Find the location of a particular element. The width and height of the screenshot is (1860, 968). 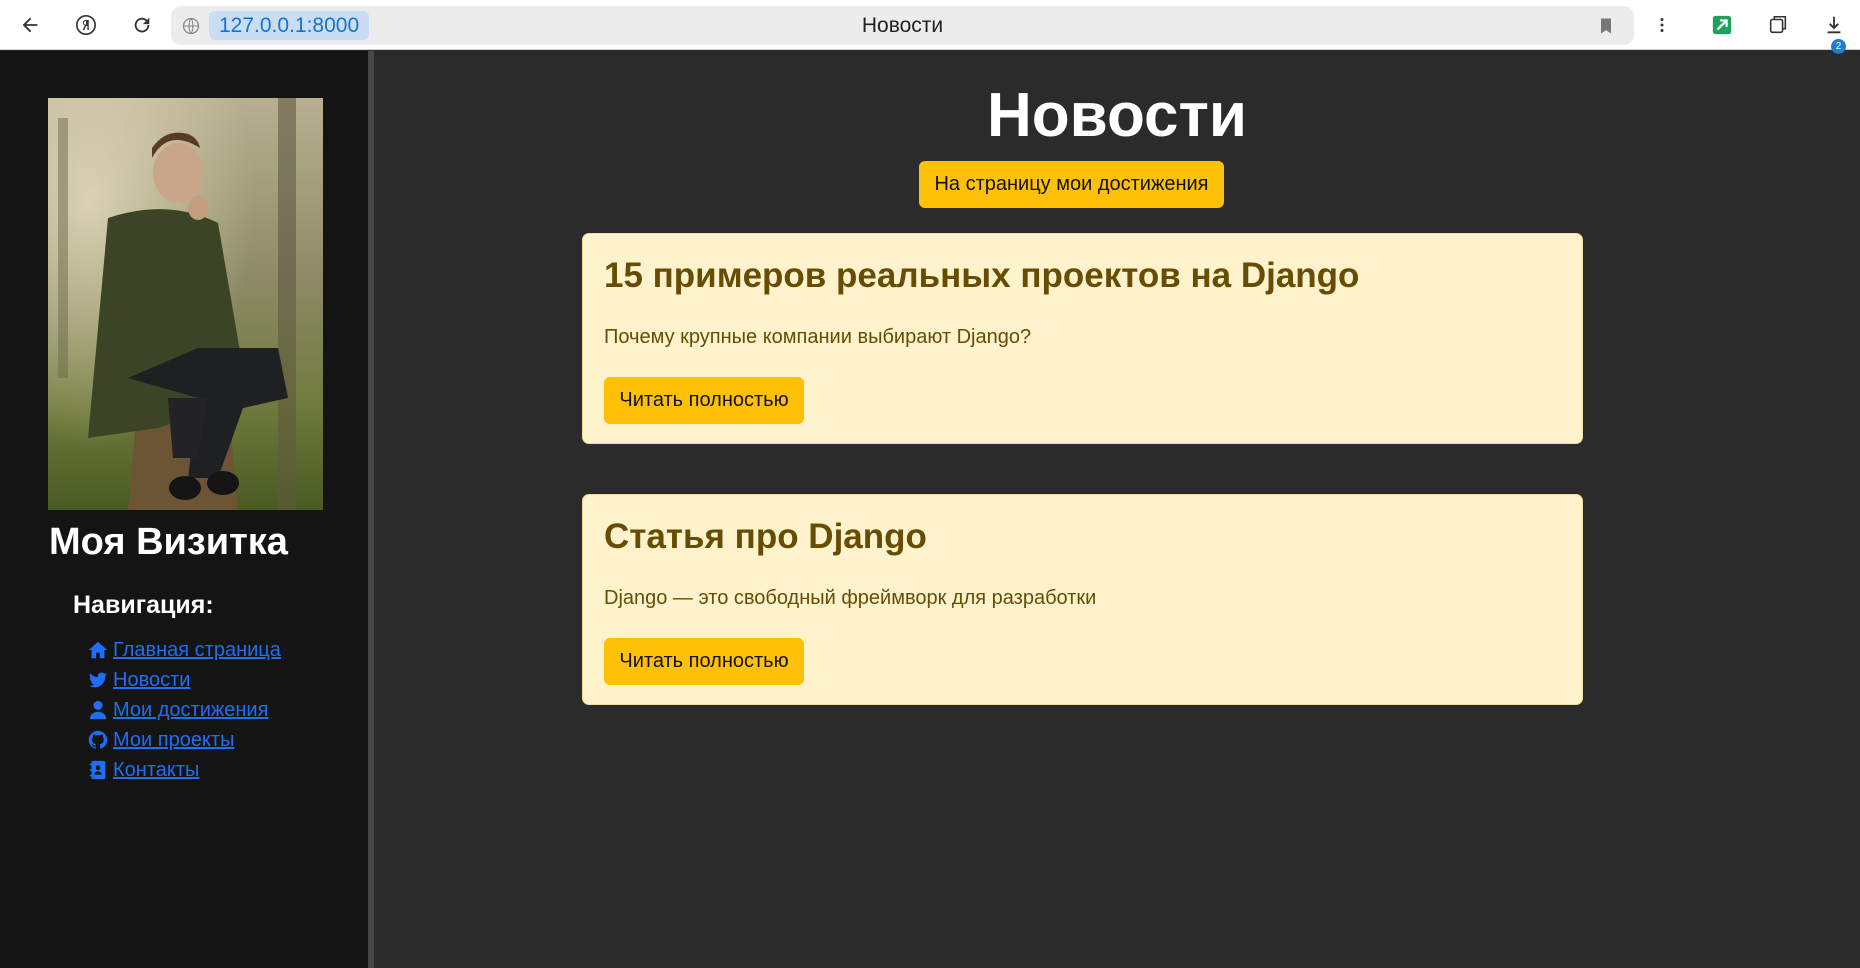

nav-item-achievements: Мои достижения is located at coordinates (184, 710).